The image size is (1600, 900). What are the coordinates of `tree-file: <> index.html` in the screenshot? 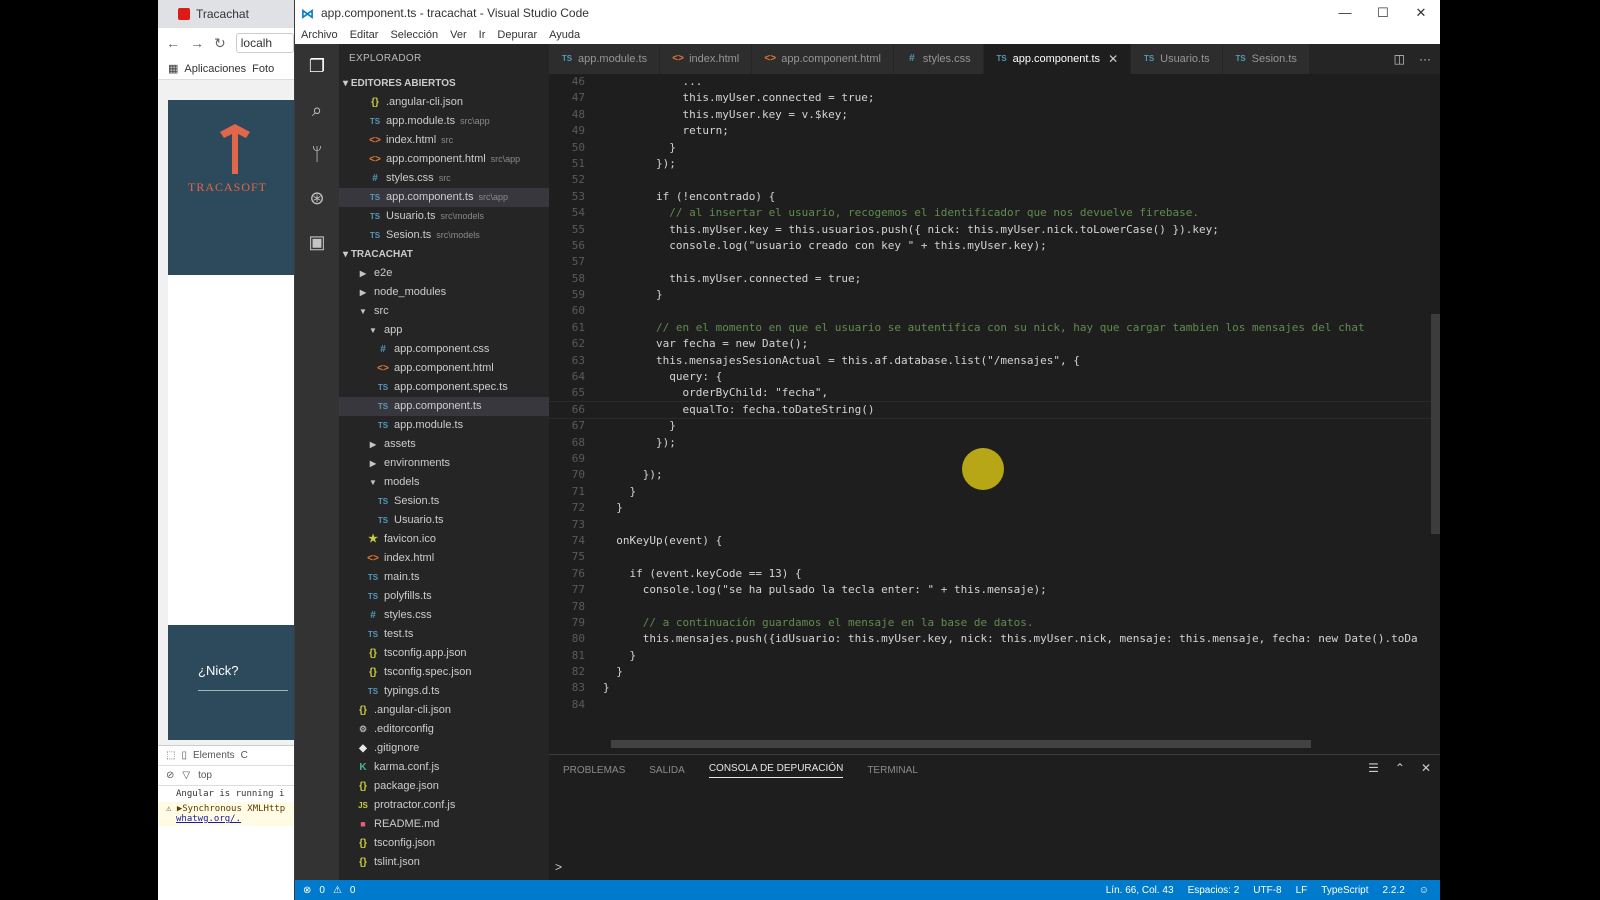 It's located at (444, 558).